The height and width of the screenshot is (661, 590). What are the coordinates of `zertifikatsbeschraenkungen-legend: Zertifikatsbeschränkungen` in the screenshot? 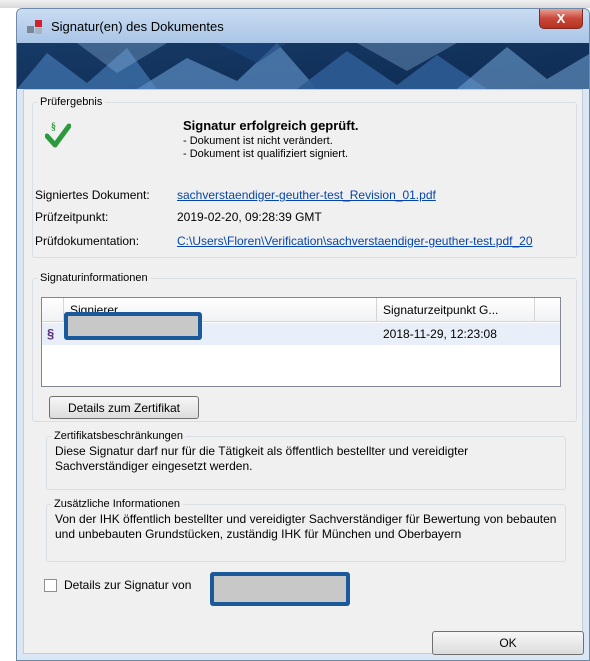 It's located at (119, 436).